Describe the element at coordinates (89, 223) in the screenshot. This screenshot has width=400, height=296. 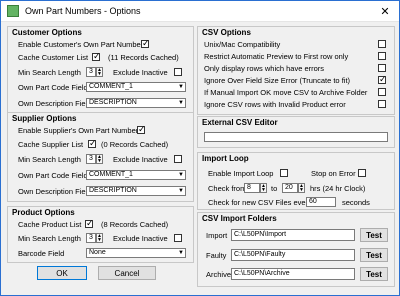
I see `product-cache-checkbox` at that location.